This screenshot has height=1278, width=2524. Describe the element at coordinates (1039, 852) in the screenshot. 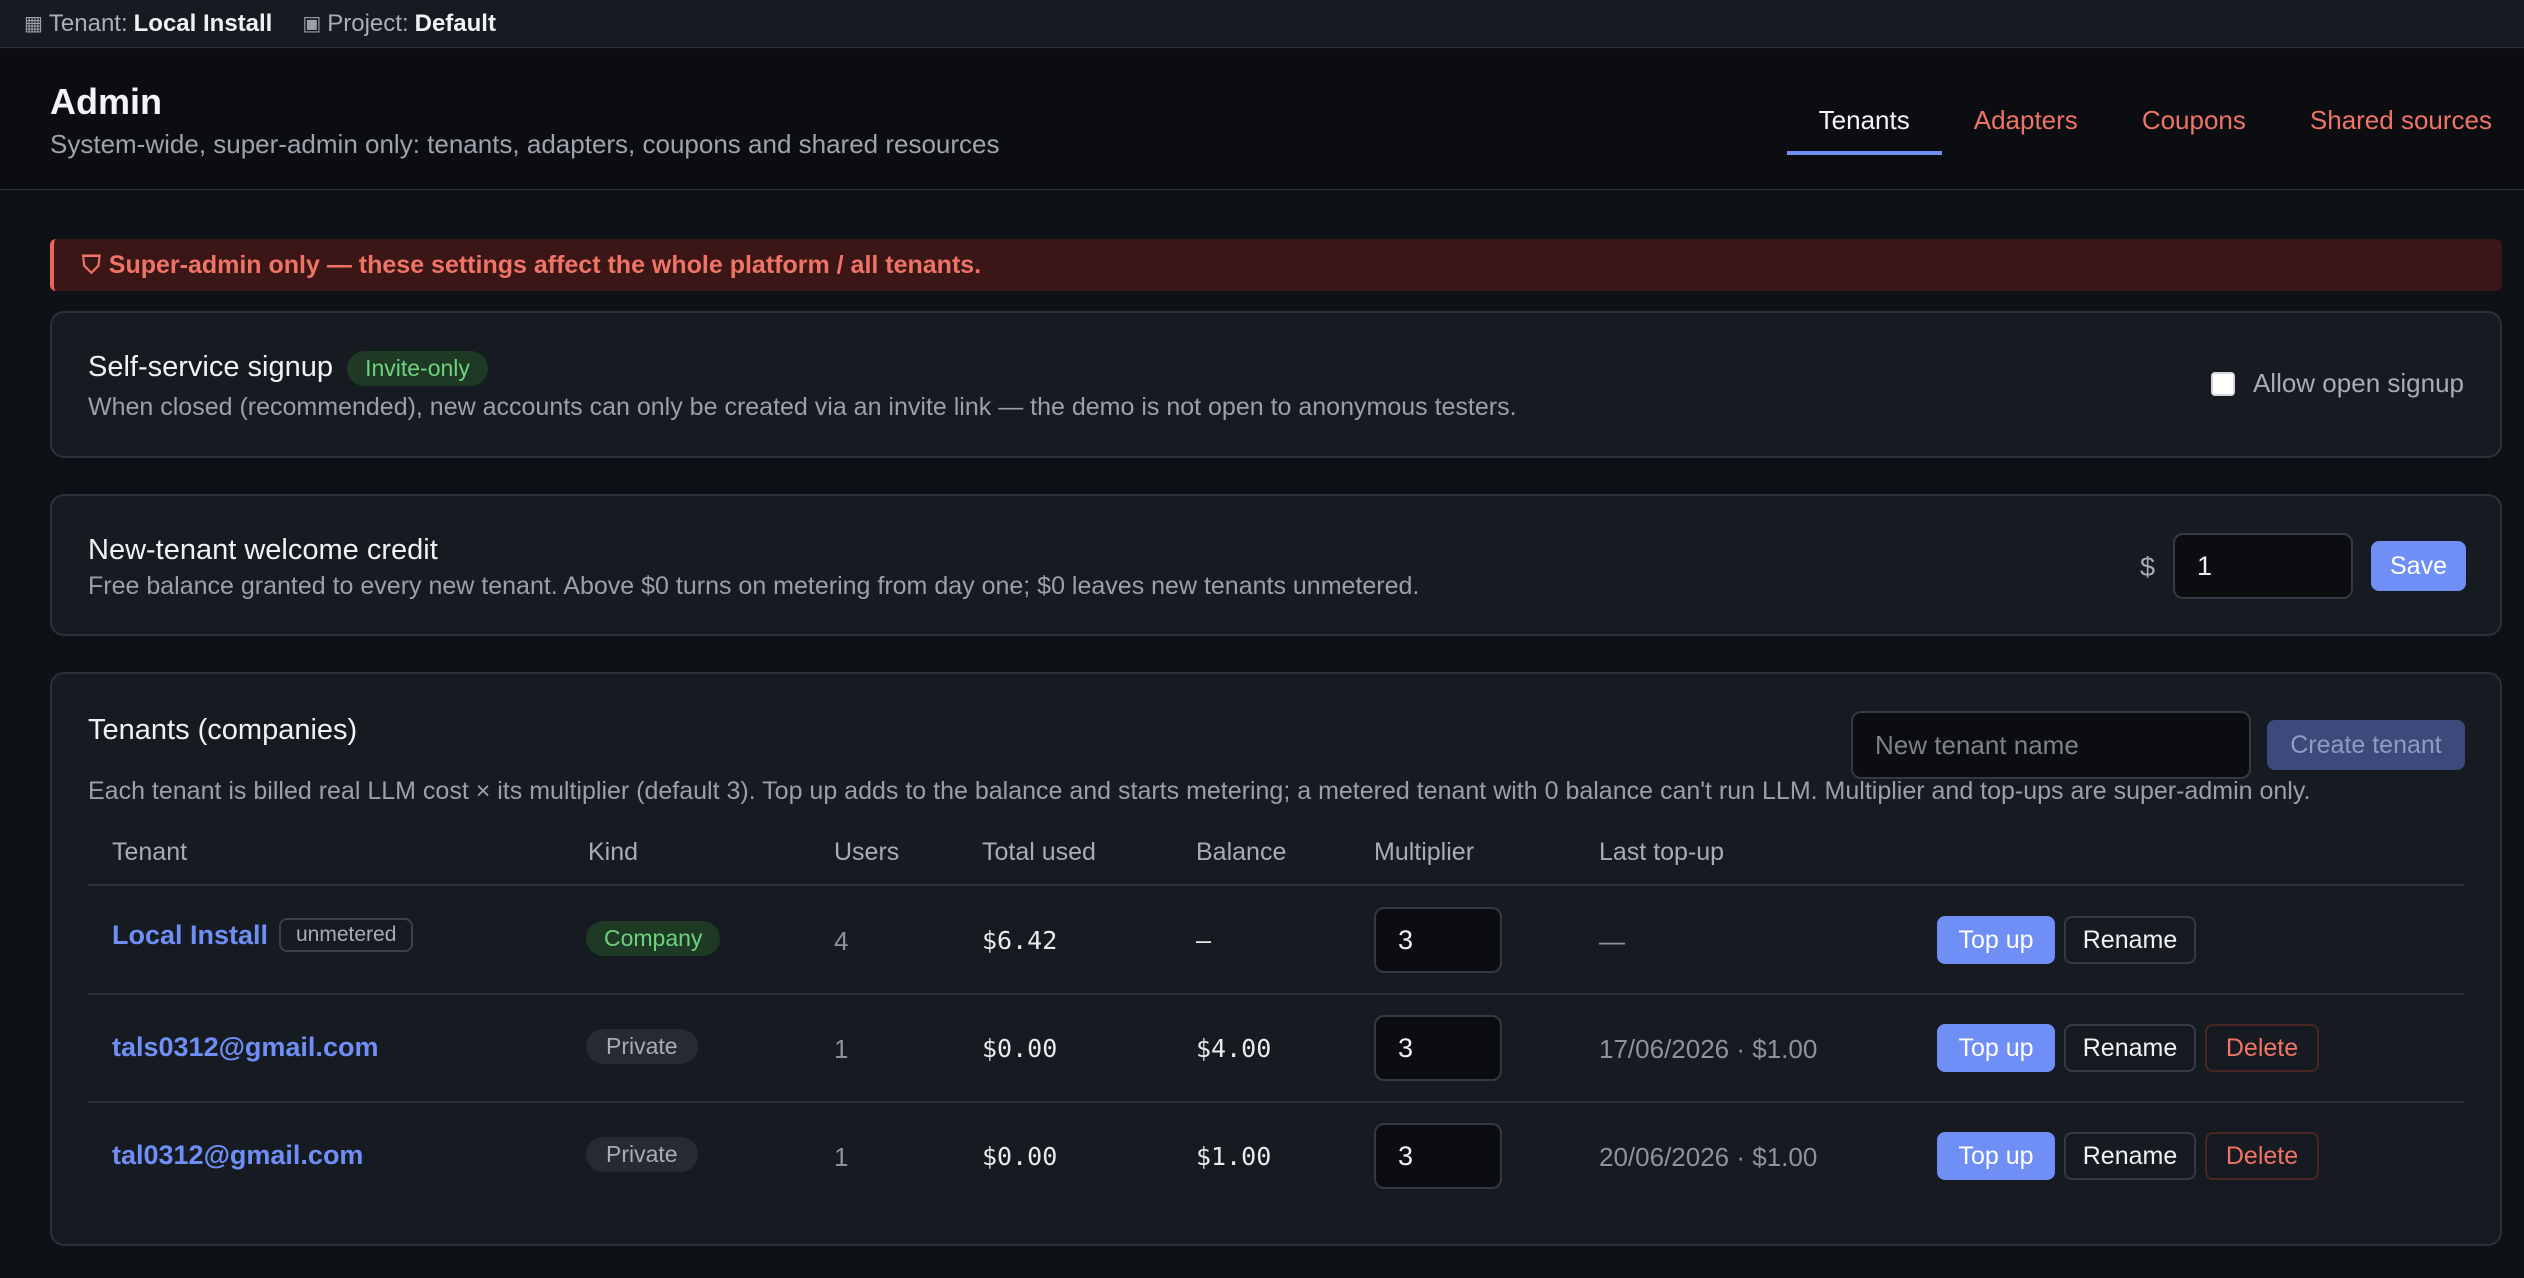

I see `col-total-used: Total used` at that location.